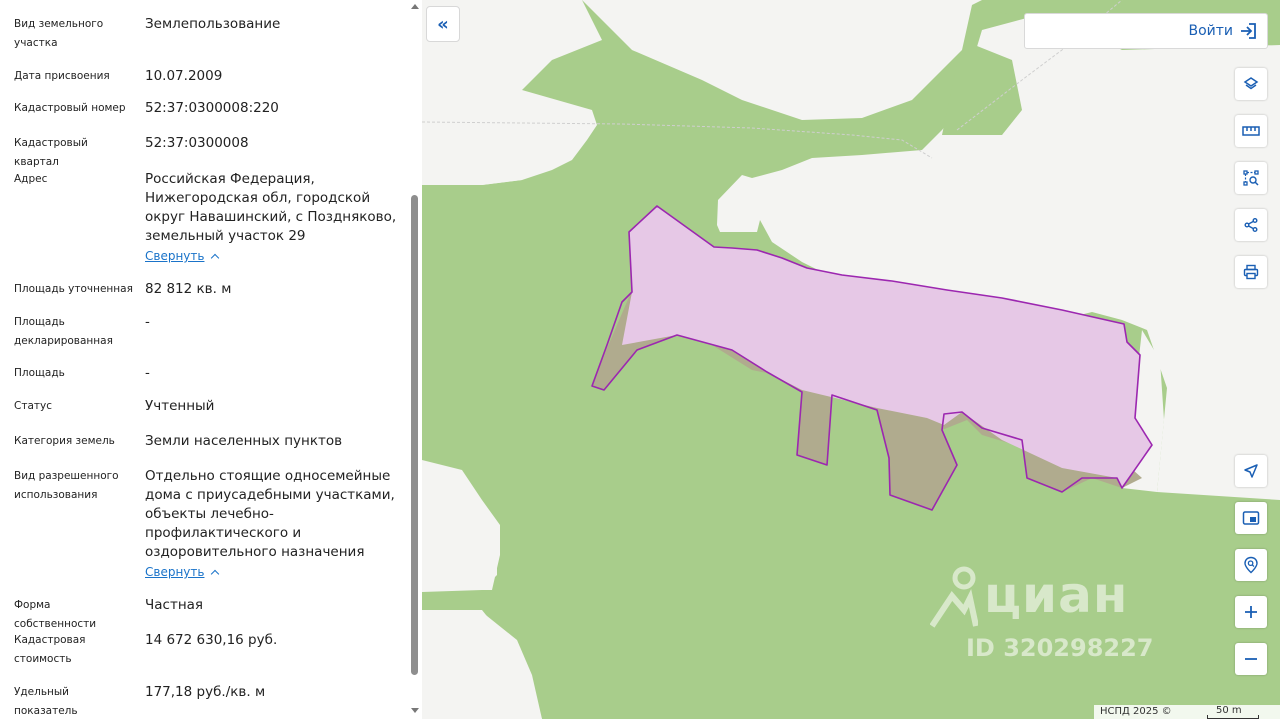 This screenshot has height=719, width=1280. Describe the element at coordinates (244, 441) in the screenshot. I see `attr-value: Земли населенных пунктов` at that location.